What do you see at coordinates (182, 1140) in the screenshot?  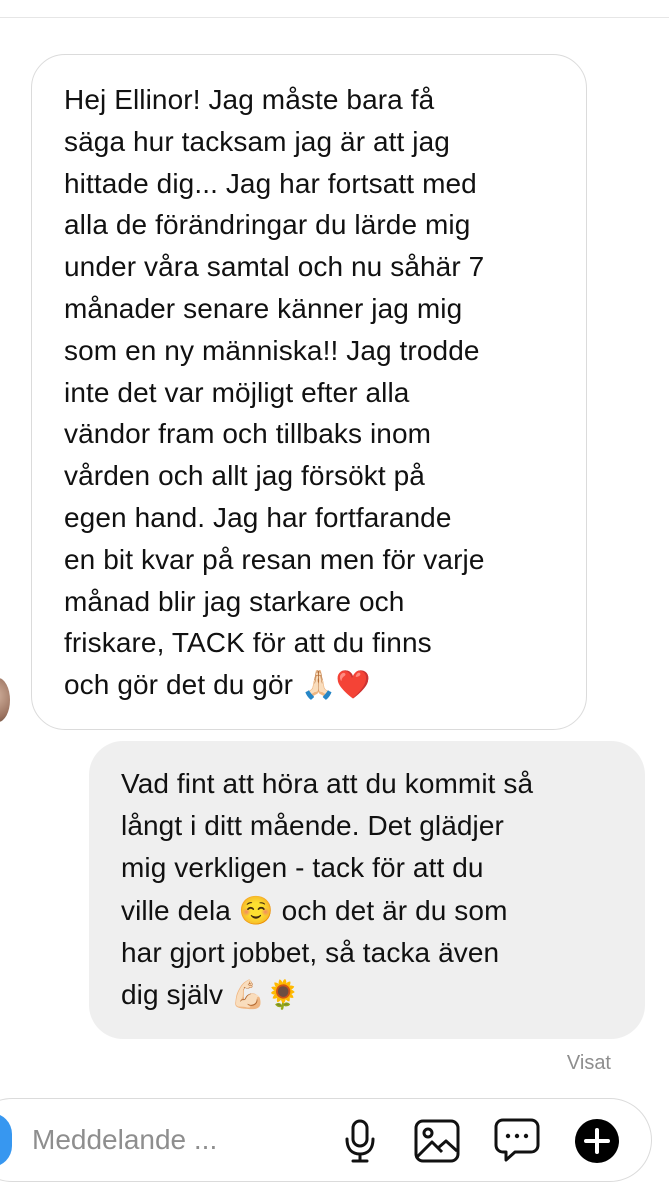 I see `message-input` at bounding box center [182, 1140].